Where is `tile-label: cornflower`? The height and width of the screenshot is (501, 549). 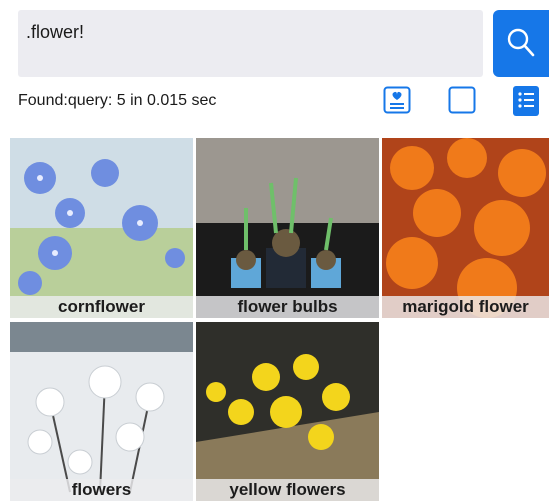
tile-label: cornflower is located at coordinates (101, 307).